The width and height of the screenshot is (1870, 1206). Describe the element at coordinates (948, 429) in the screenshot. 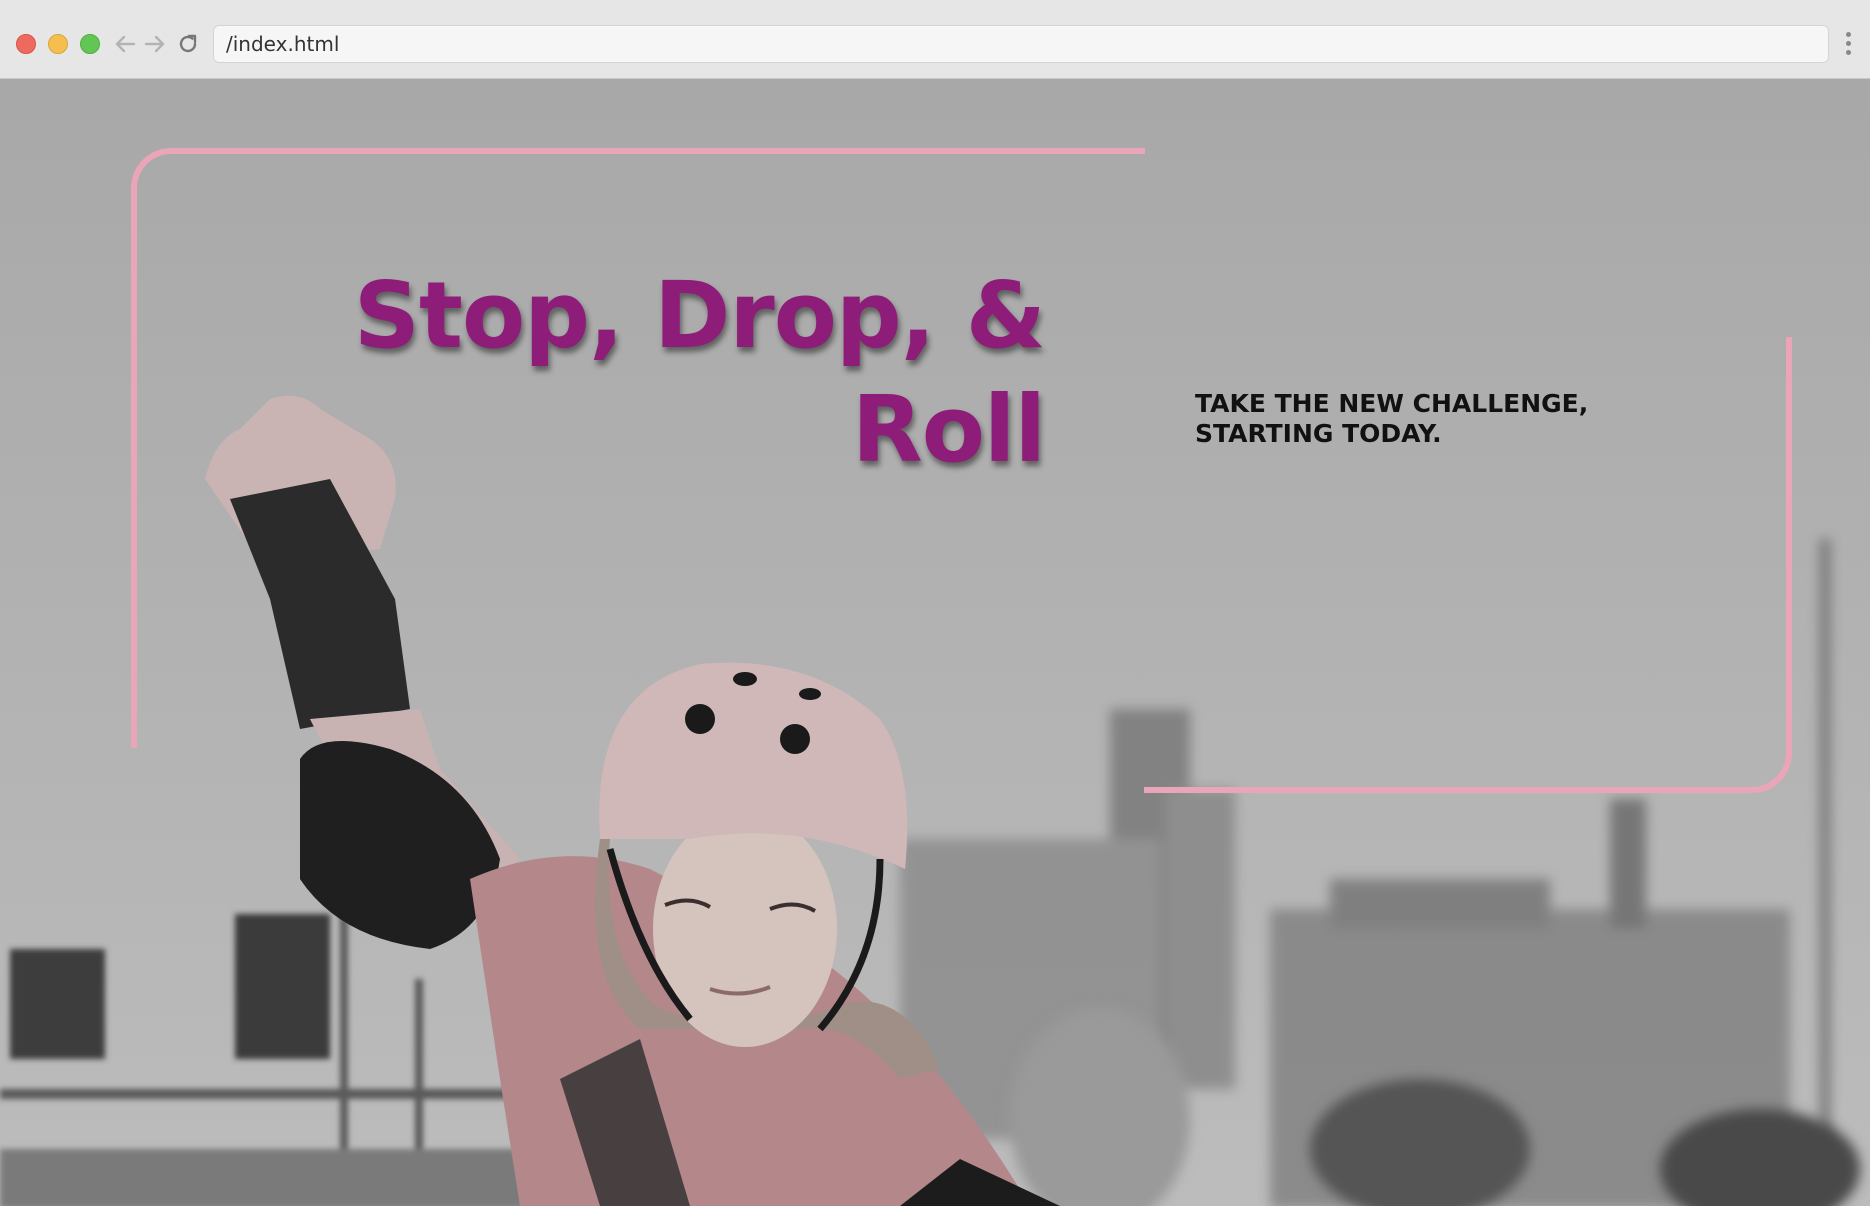

I see `hero-headline-line-2: Roll` at that location.